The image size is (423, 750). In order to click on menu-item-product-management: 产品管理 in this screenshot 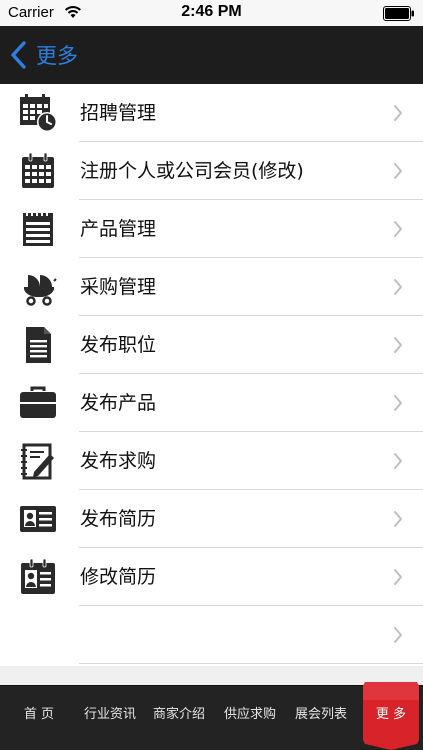, I will do `click(211, 229)`.